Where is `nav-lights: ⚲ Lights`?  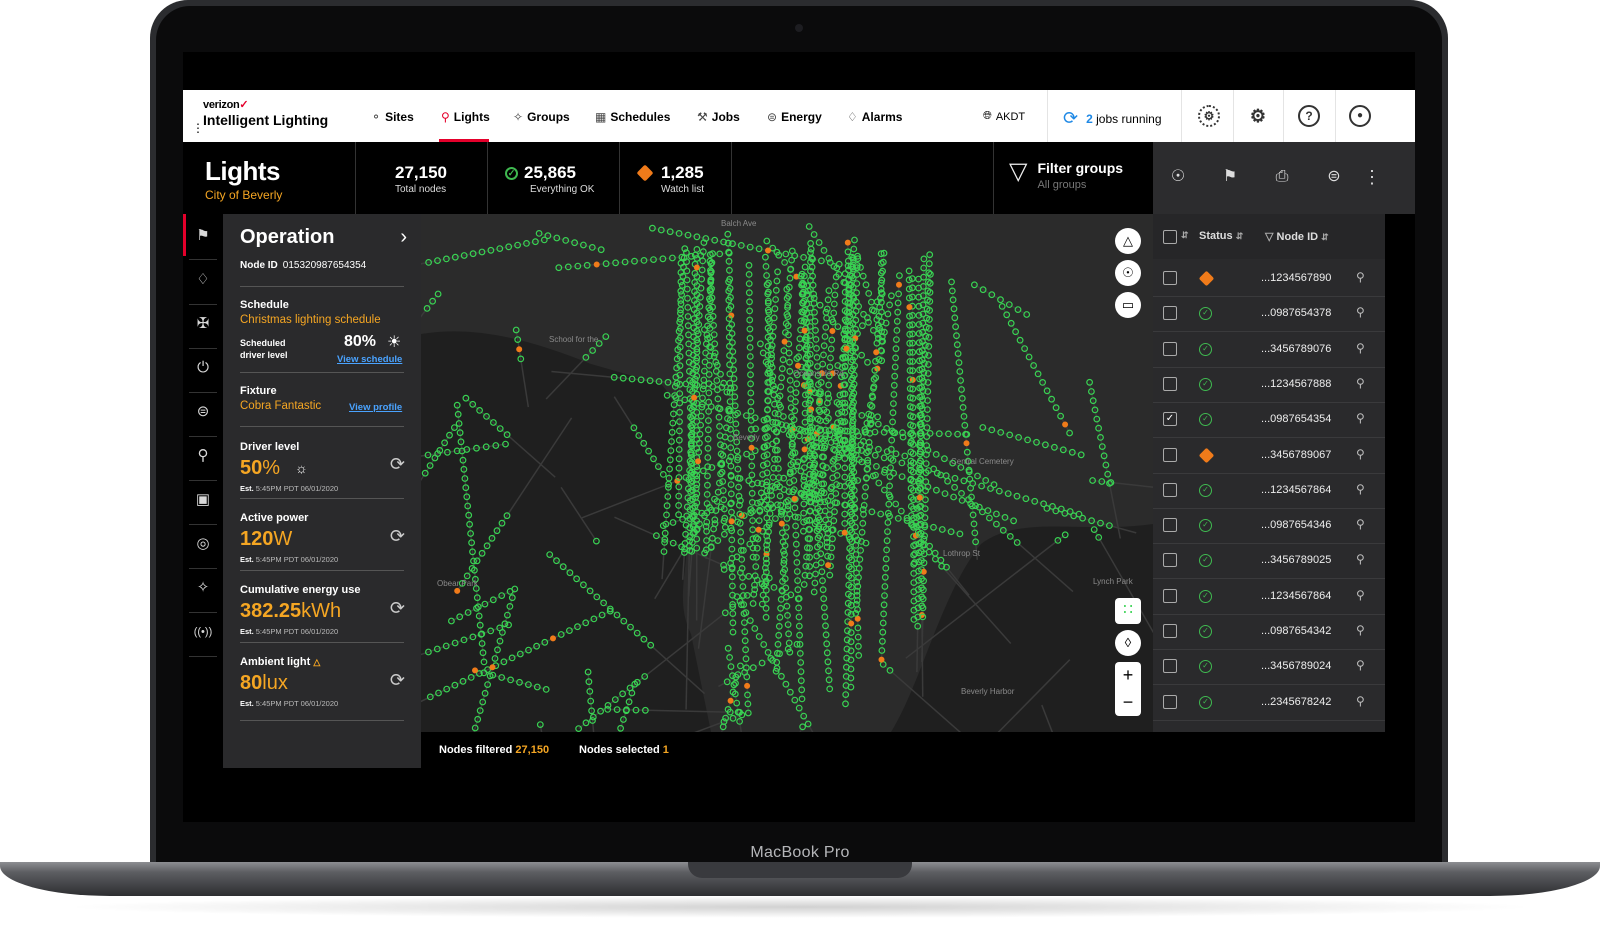 nav-lights: ⚲ Lights is located at coordinates (465, 117).